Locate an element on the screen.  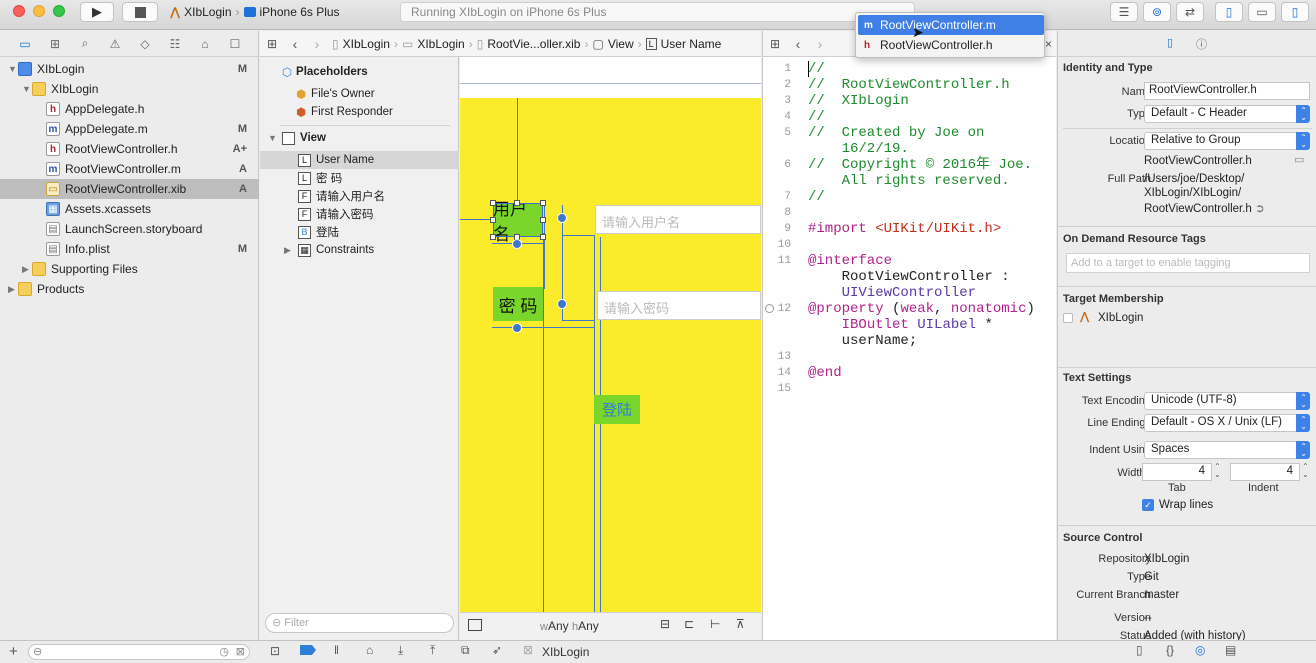
size-class-control: wAny hAny is located at coordinates (569, 626).